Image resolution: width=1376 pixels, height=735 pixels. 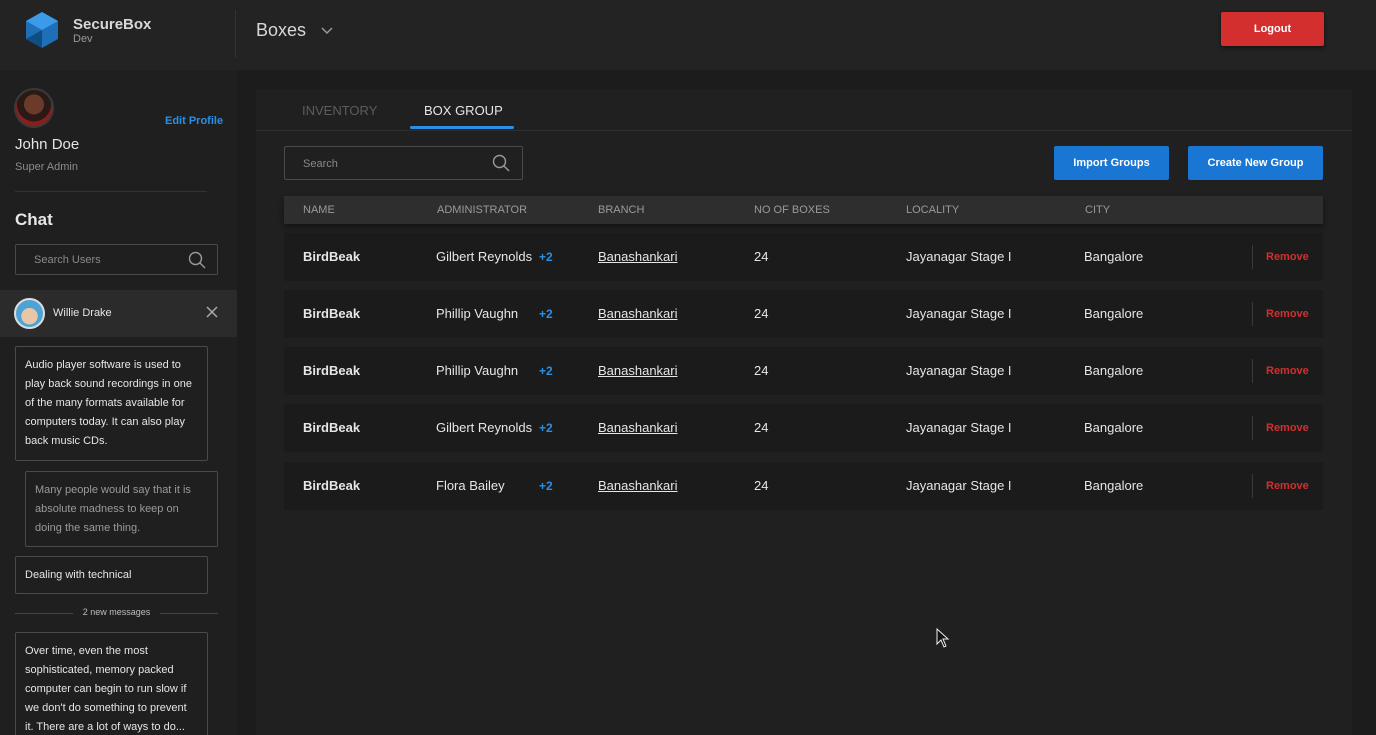 I want to click on new-messages-divider: 2 new messages, so click(x=116, y=613).